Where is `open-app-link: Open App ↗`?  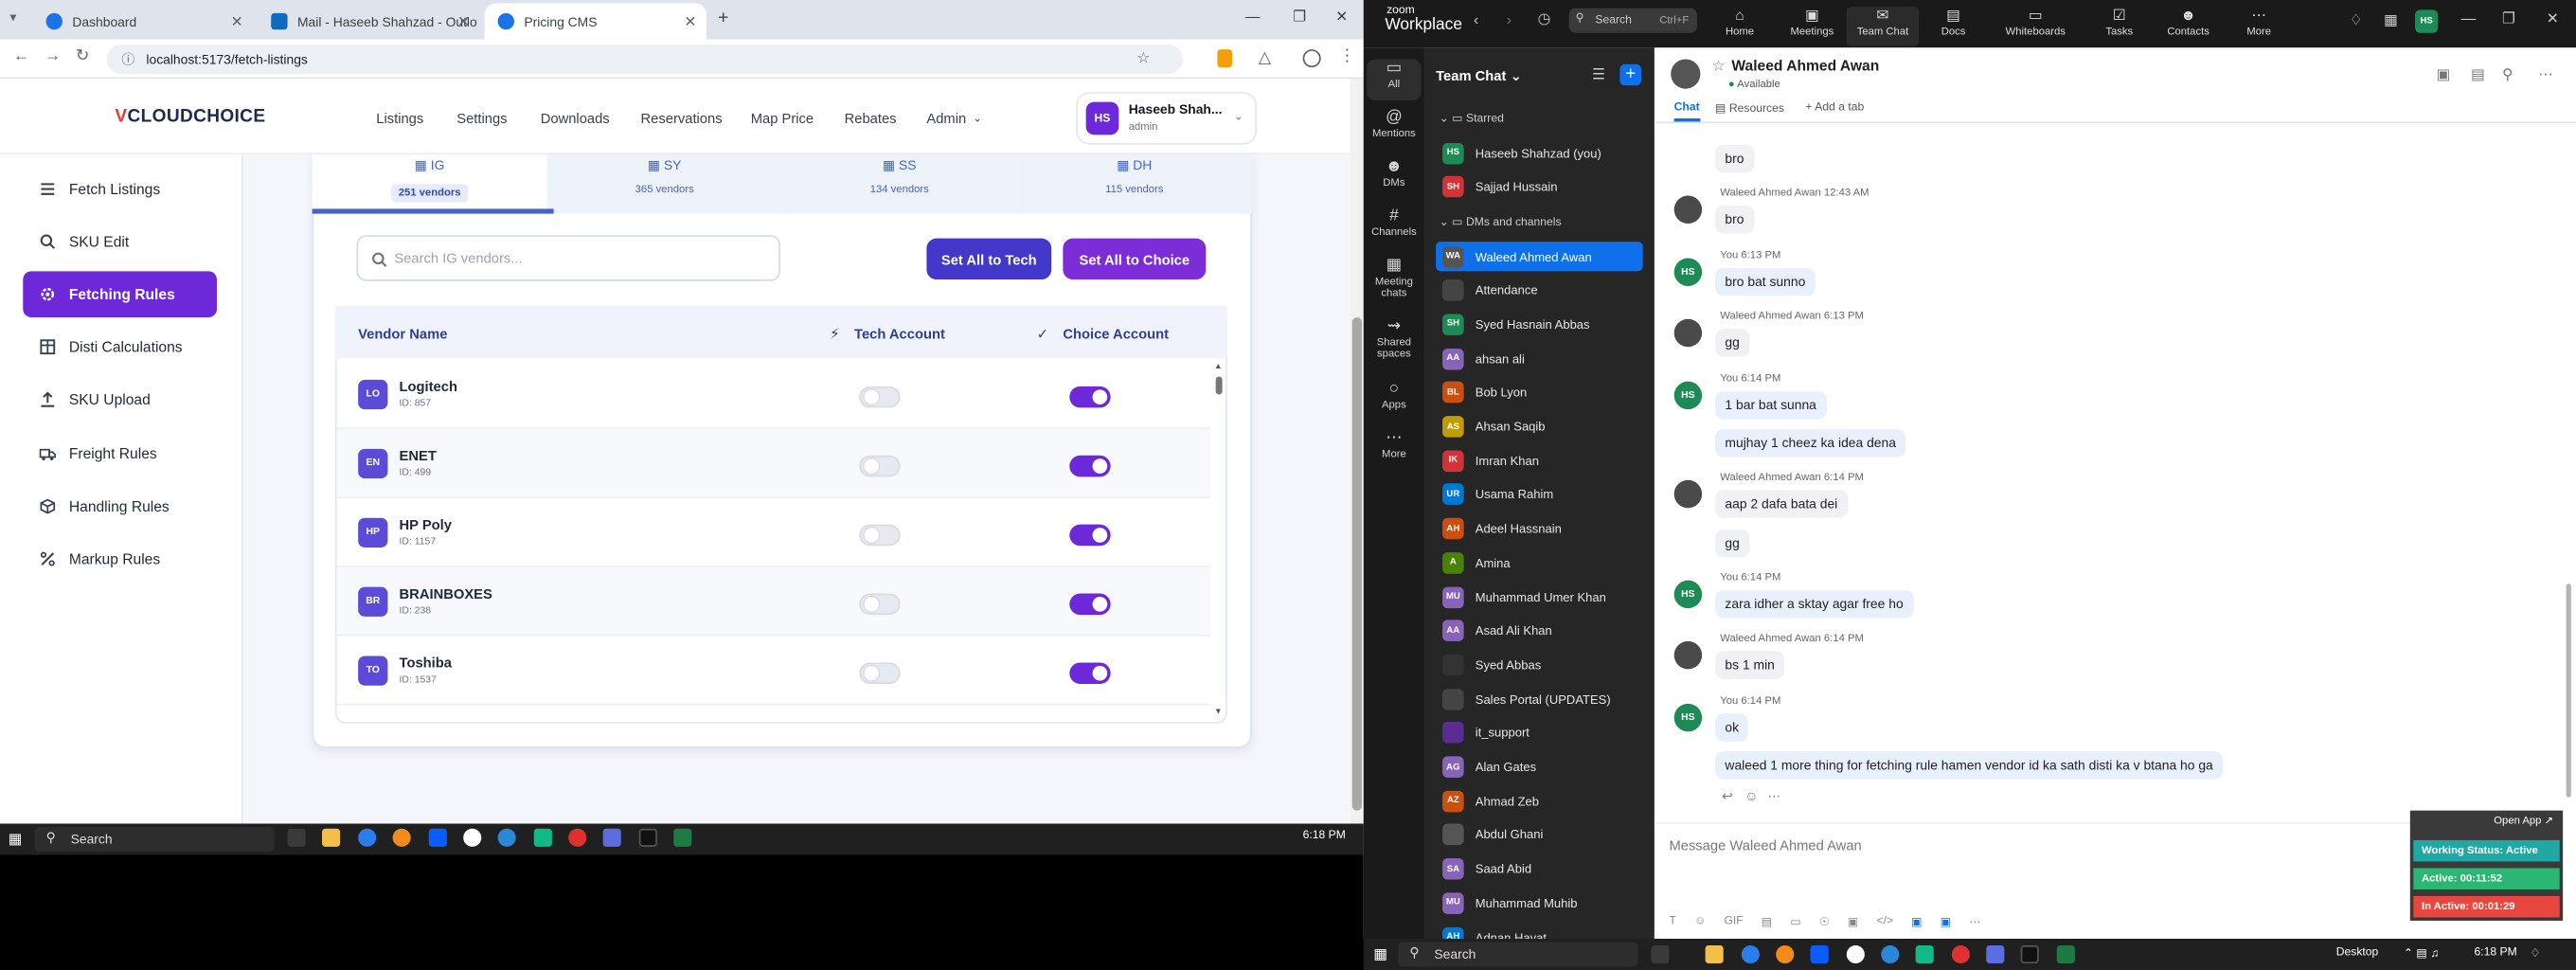
open-app-link: Open App ↗ is located at coordinates (2523, 820).